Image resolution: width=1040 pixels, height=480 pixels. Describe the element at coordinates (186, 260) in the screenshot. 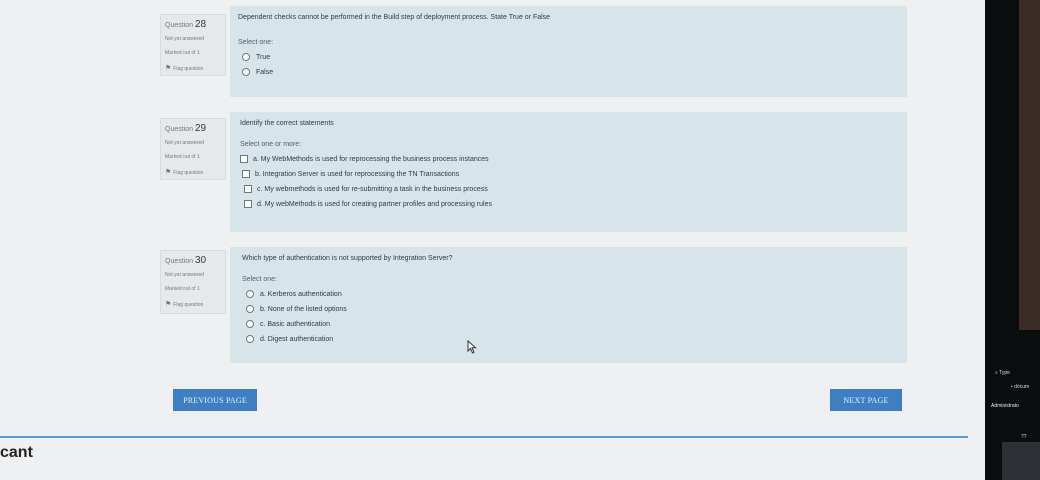

I see `question-number: Question 30` at that location.